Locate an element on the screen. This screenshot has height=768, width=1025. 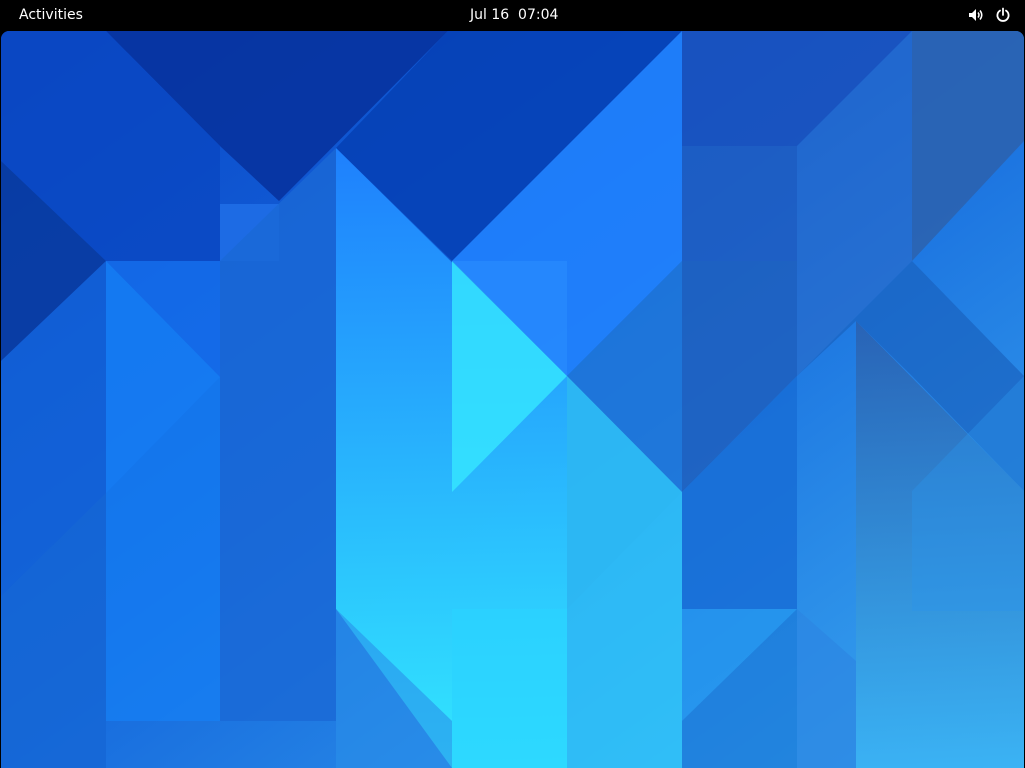
date-time-button: Jul 16 07:04 is located at coordinates (514, 15).